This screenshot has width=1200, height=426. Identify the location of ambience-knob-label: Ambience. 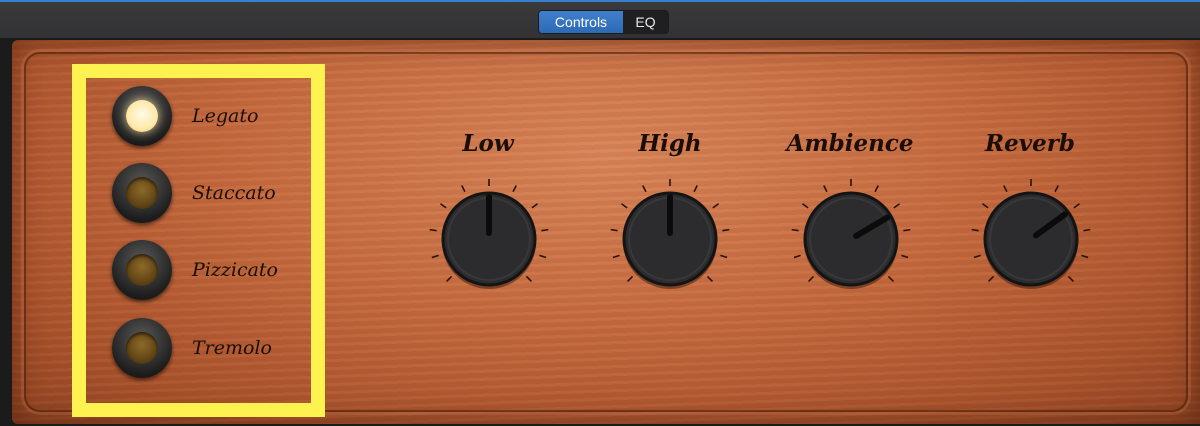
(850, 143).